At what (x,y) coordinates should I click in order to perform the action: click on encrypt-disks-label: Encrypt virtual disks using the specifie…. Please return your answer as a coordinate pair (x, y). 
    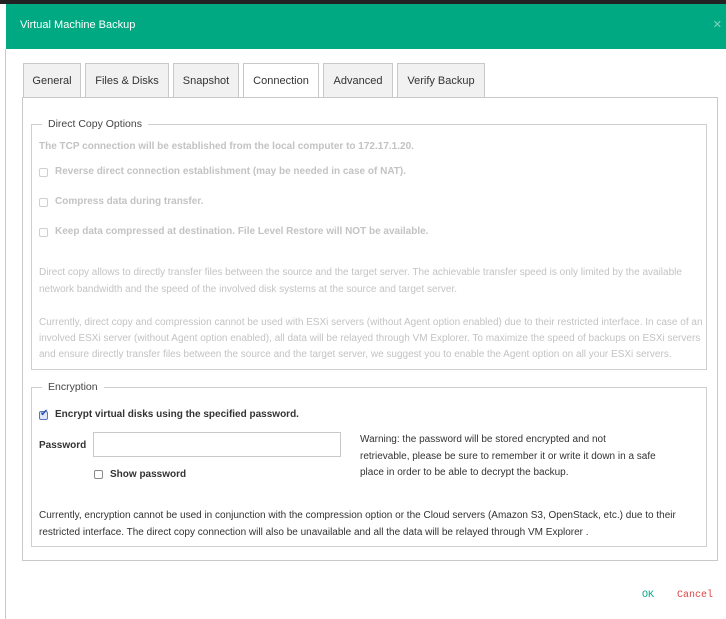
    Looking at the image, I should click on (177, 414).